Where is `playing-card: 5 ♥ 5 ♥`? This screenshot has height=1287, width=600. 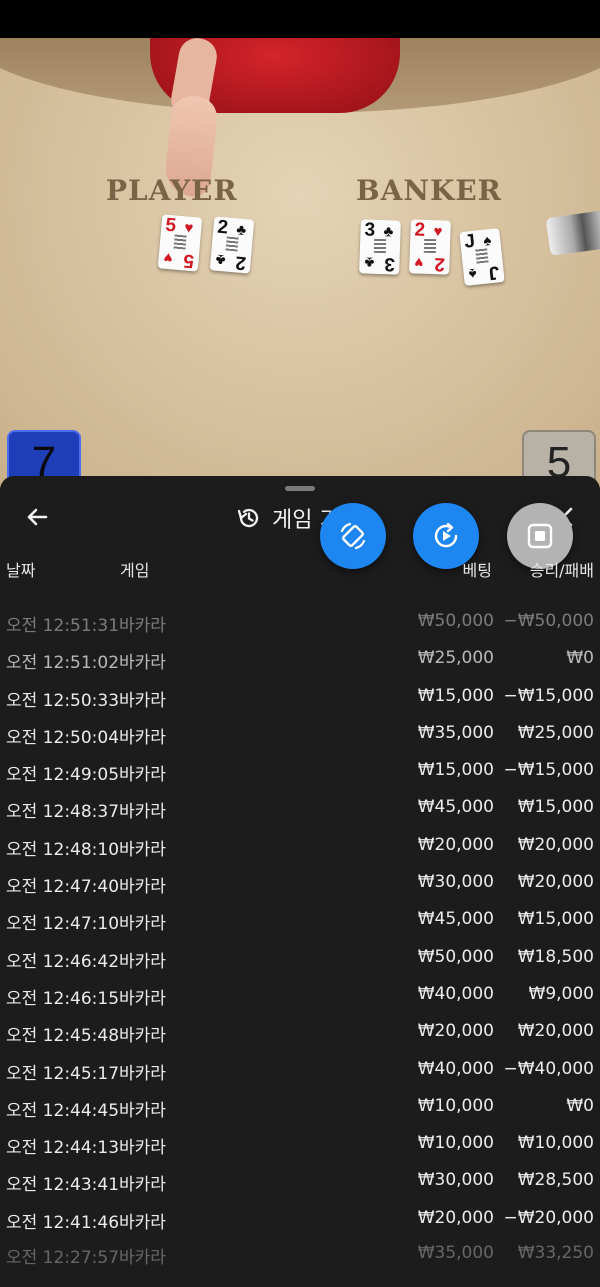 playing-card: 5 ♥ 5 ♥ is located at coordinates (180, 243).